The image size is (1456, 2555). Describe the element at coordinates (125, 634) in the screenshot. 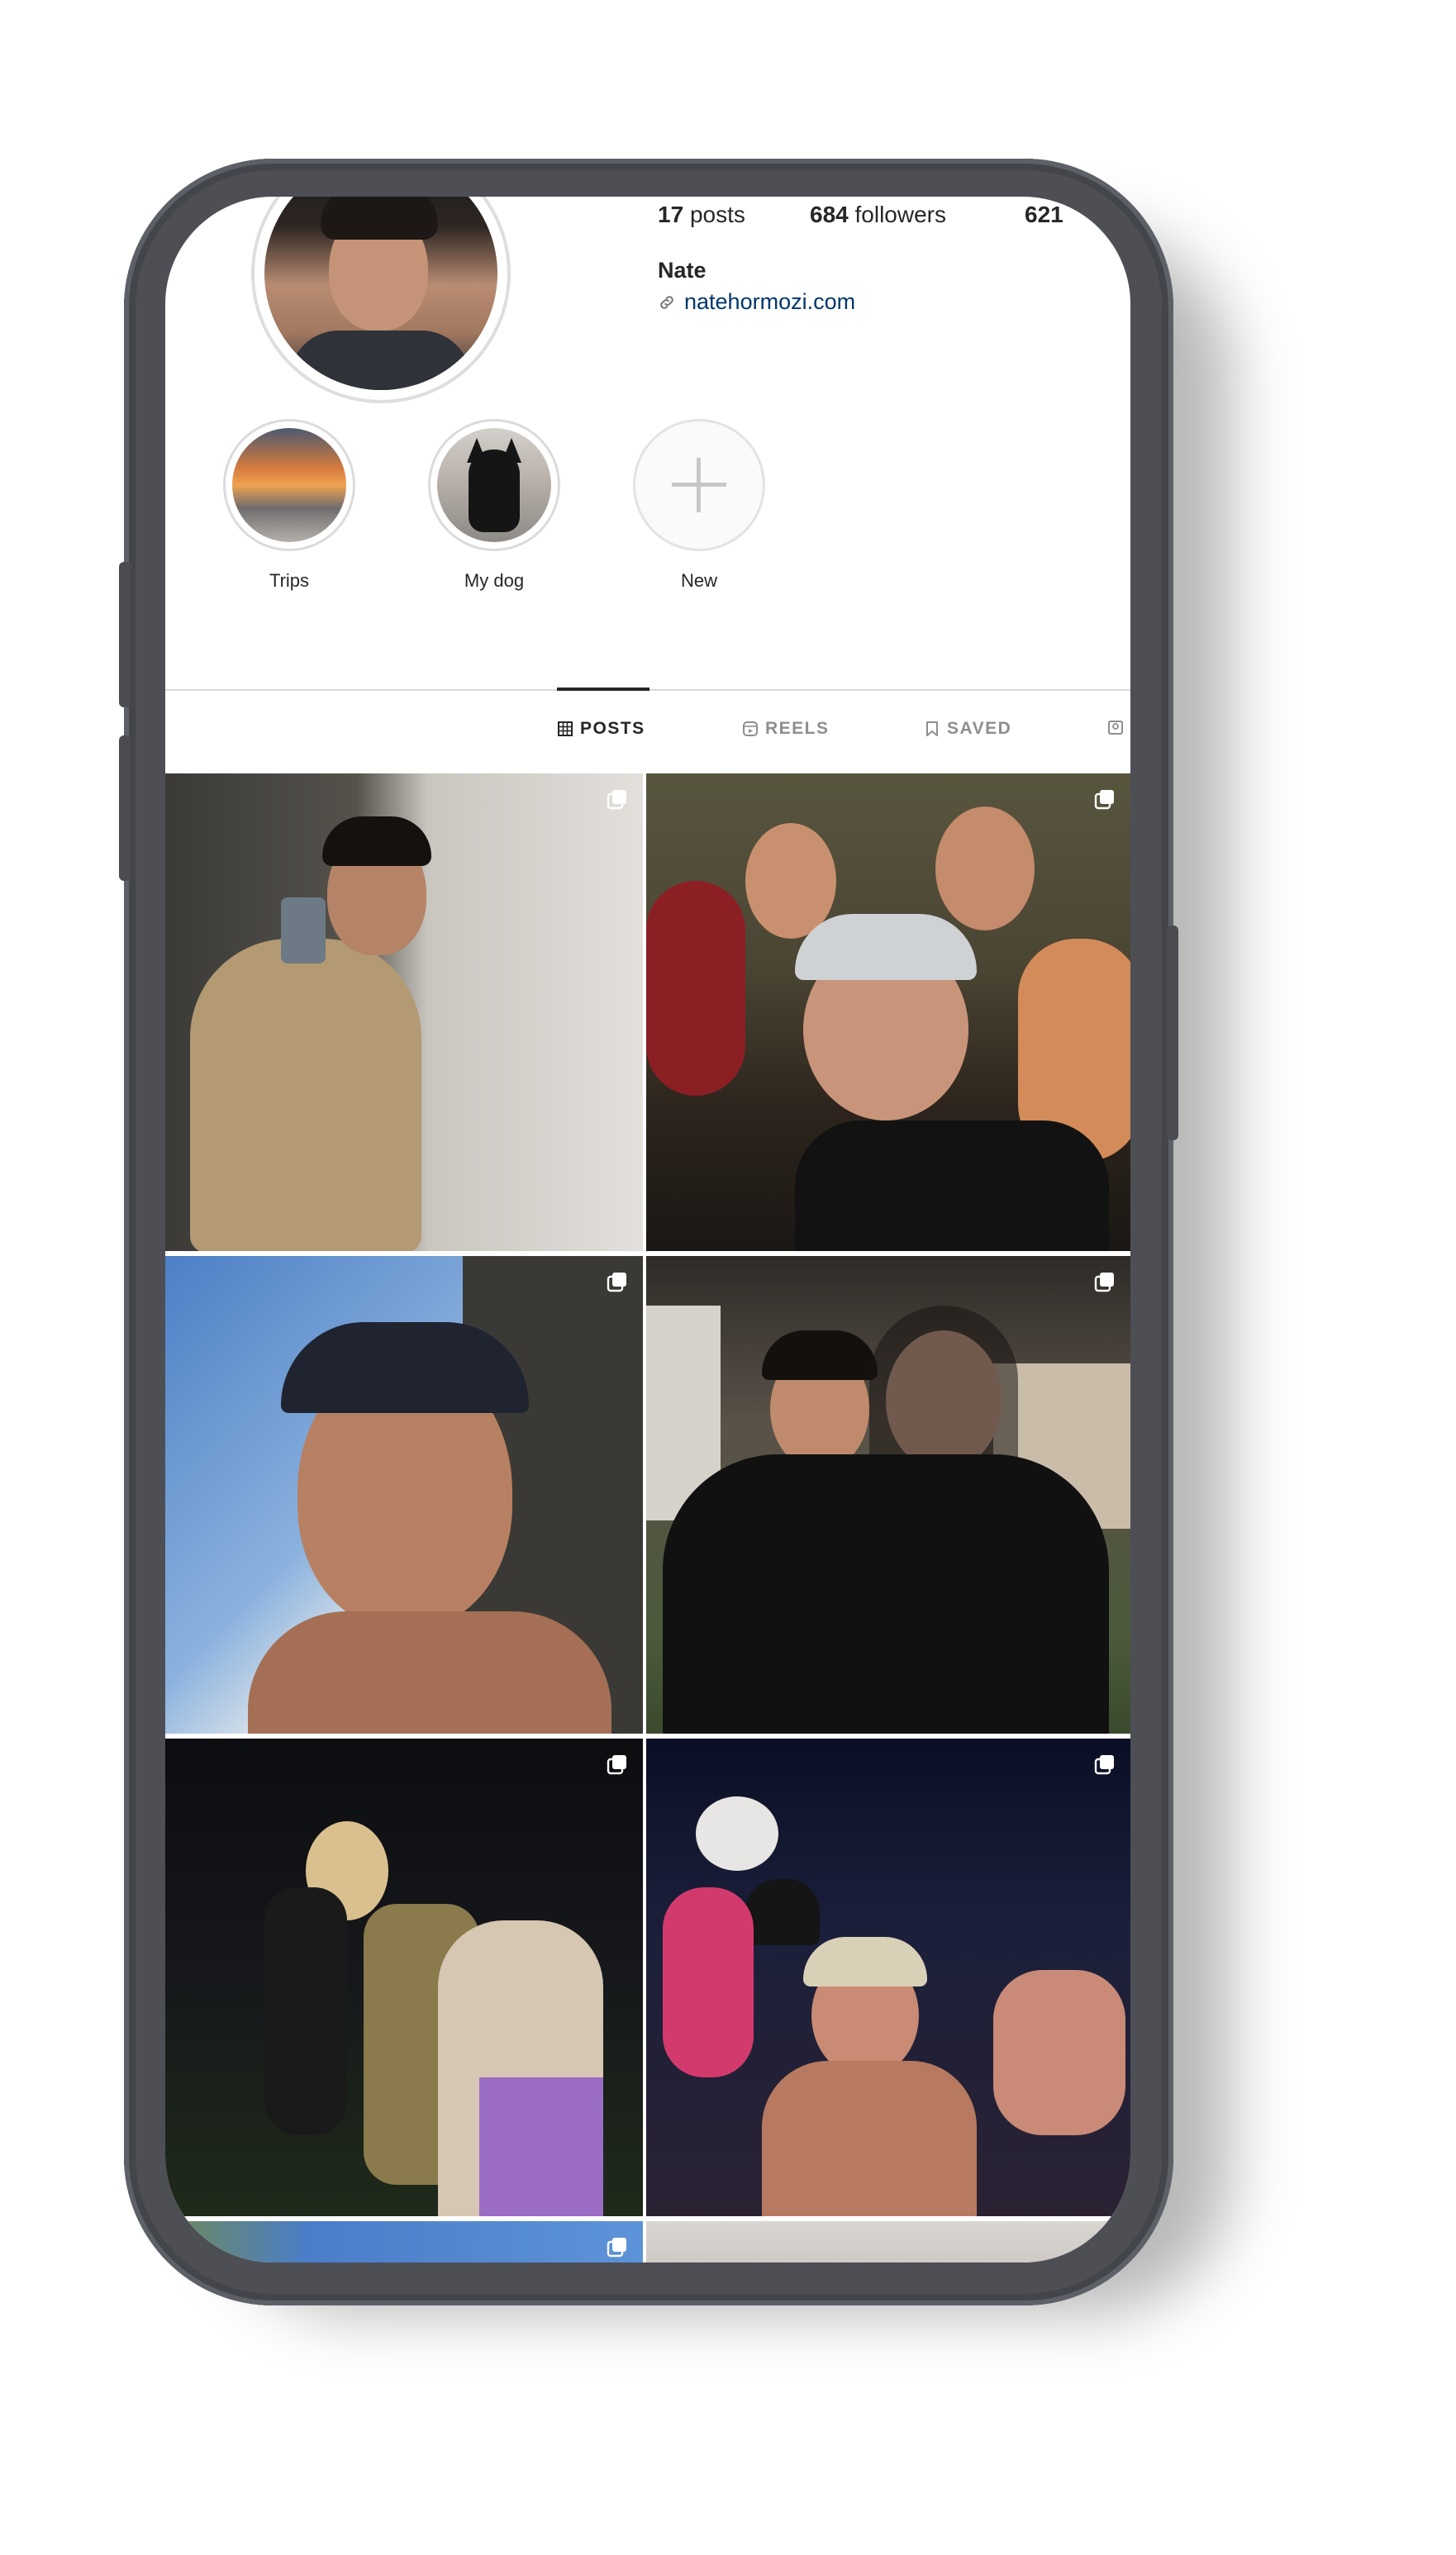

I see `phone-mute-switch` at that location.